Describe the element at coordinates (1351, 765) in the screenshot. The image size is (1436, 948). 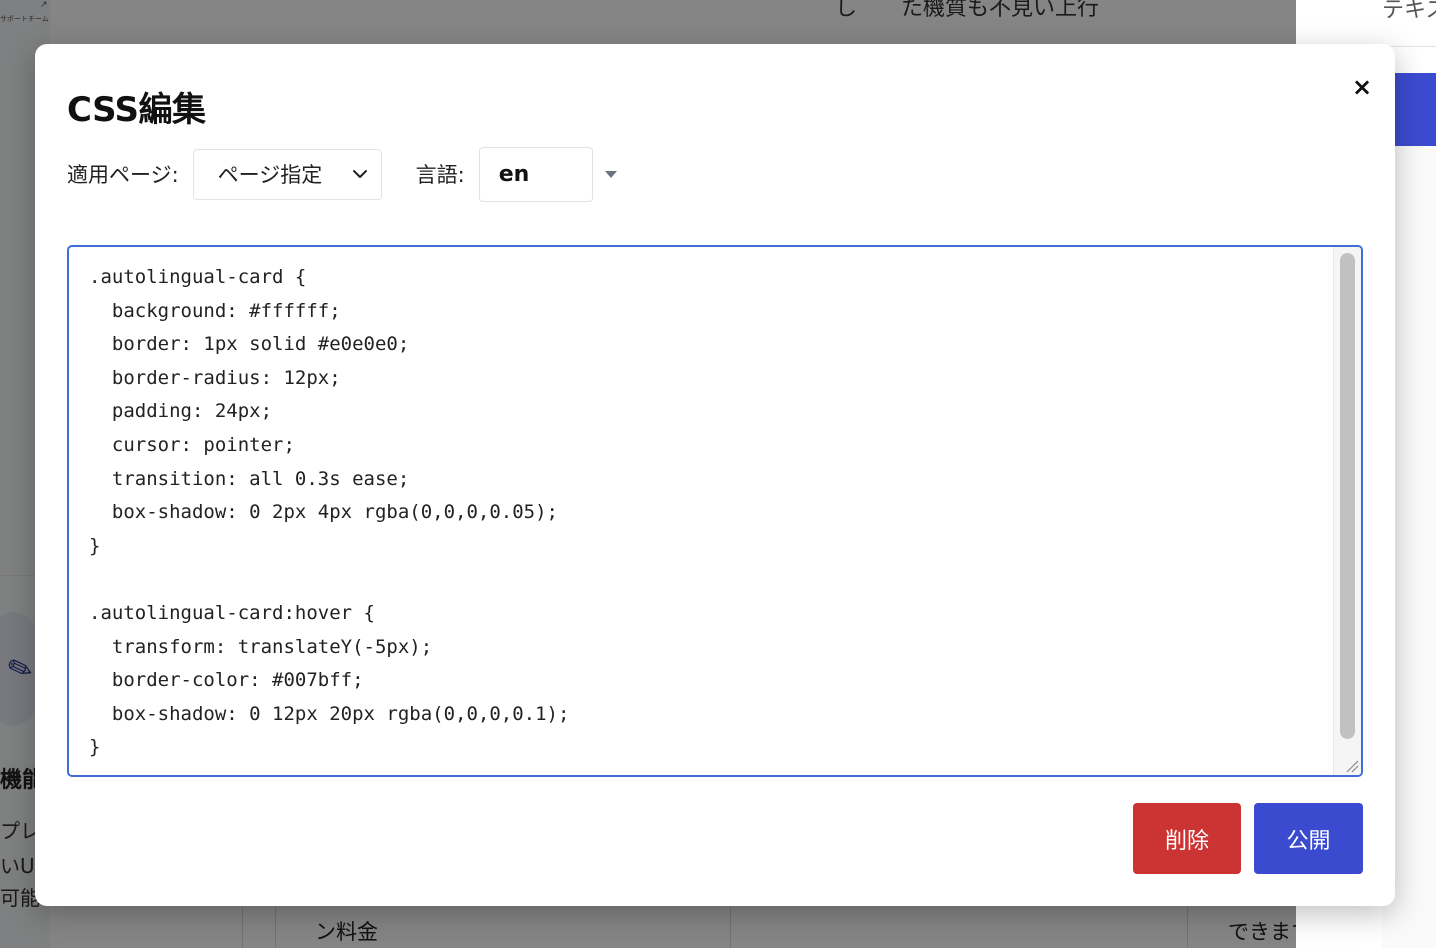
I see `resize-handle-icon` at that location.